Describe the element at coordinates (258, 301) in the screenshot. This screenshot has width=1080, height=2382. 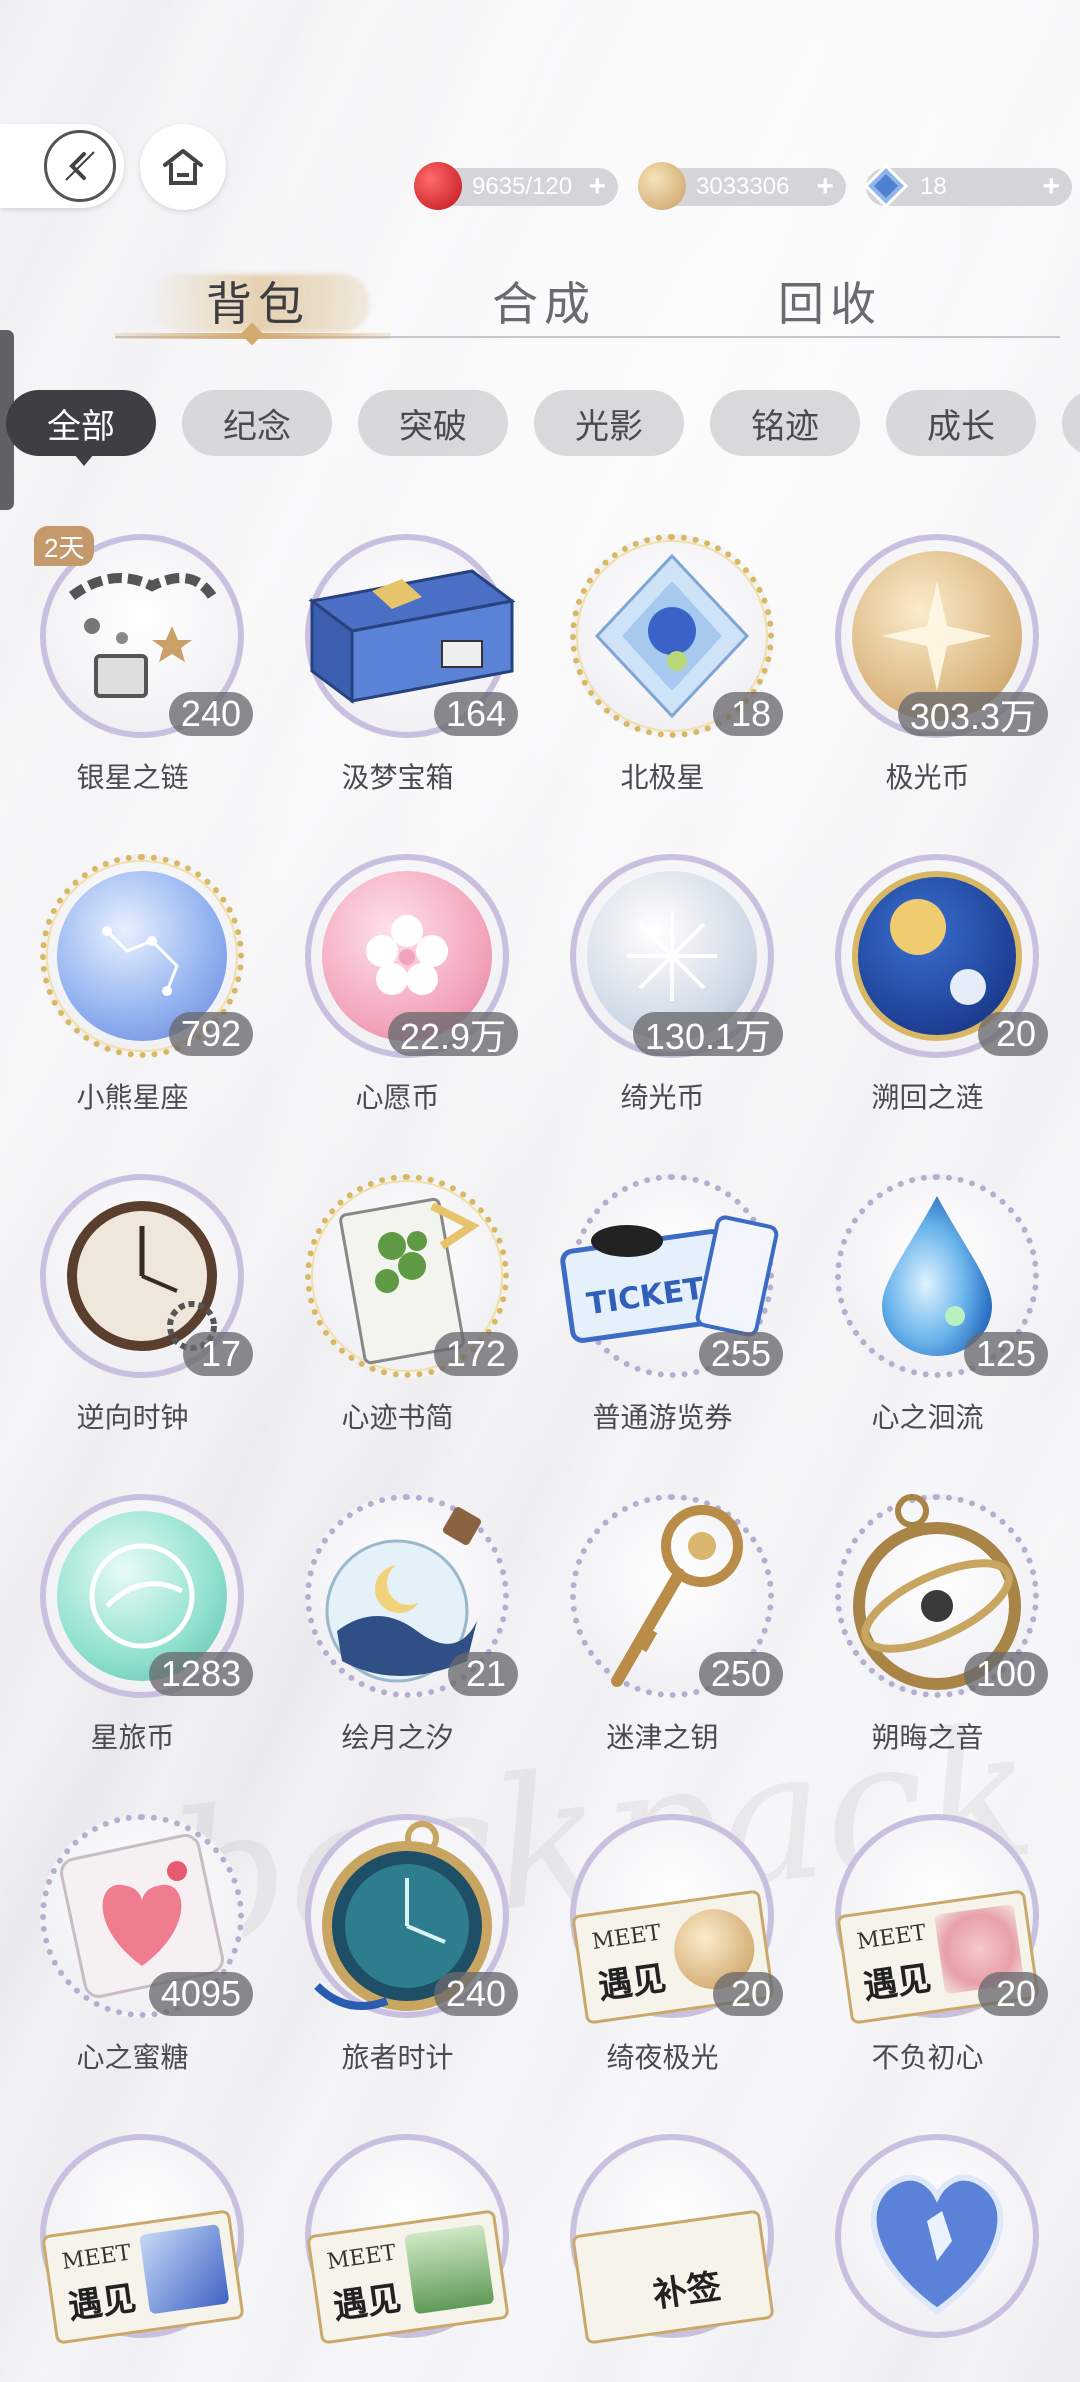
I see `tab-backpack: 背包` at that location.